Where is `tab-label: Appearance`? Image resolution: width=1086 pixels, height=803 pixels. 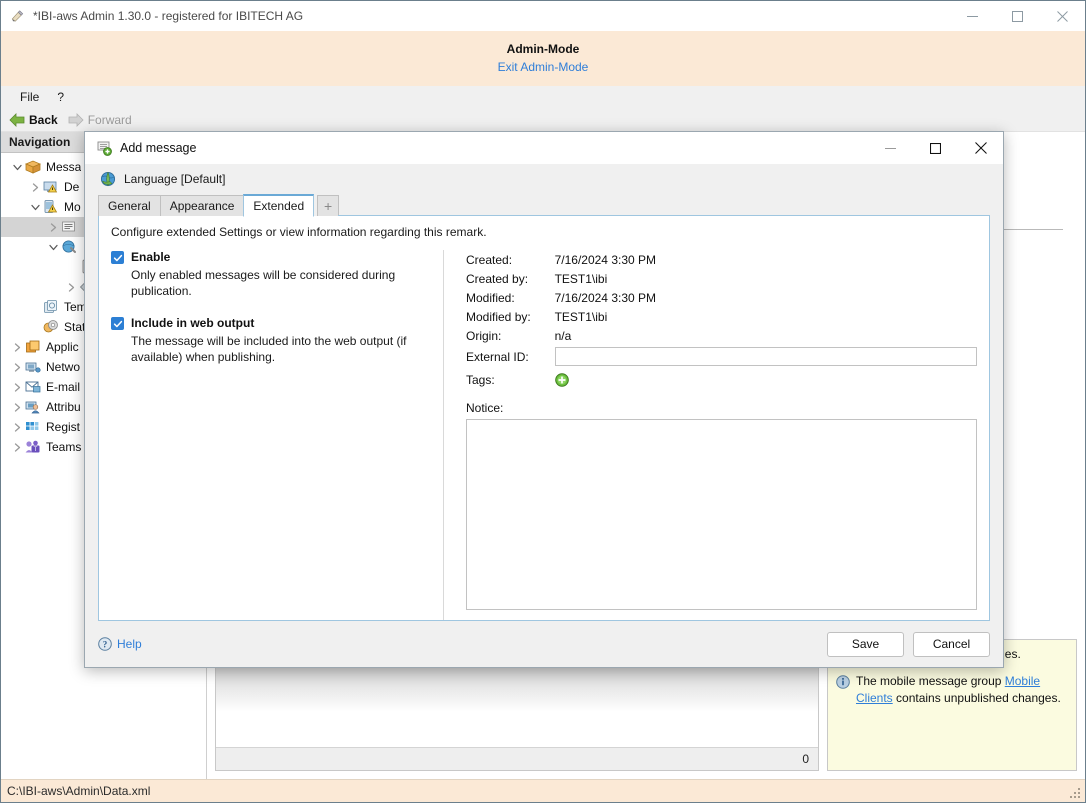
tab-label: Appearance is located at coordinates (202, 206).